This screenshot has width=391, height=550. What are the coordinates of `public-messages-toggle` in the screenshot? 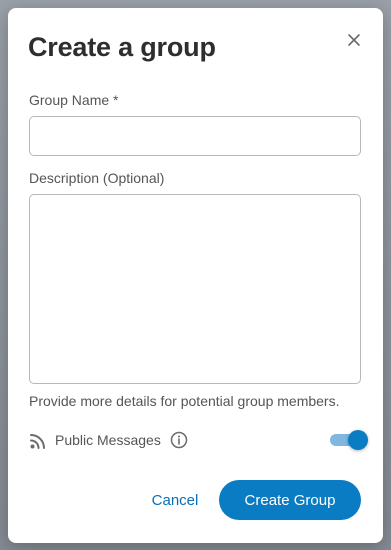 It's located at (348, 440).